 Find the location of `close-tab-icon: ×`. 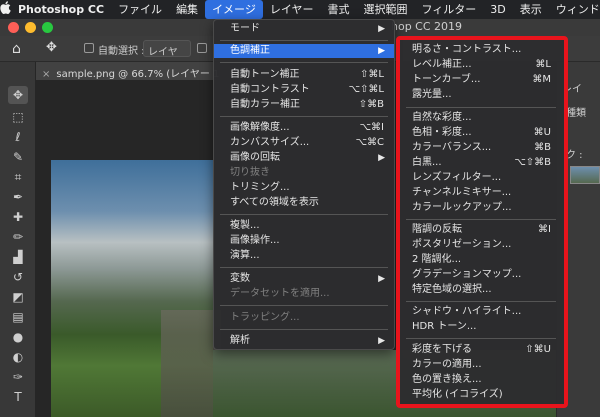

close-tab-icon: × is located at coordinates (46, 74).